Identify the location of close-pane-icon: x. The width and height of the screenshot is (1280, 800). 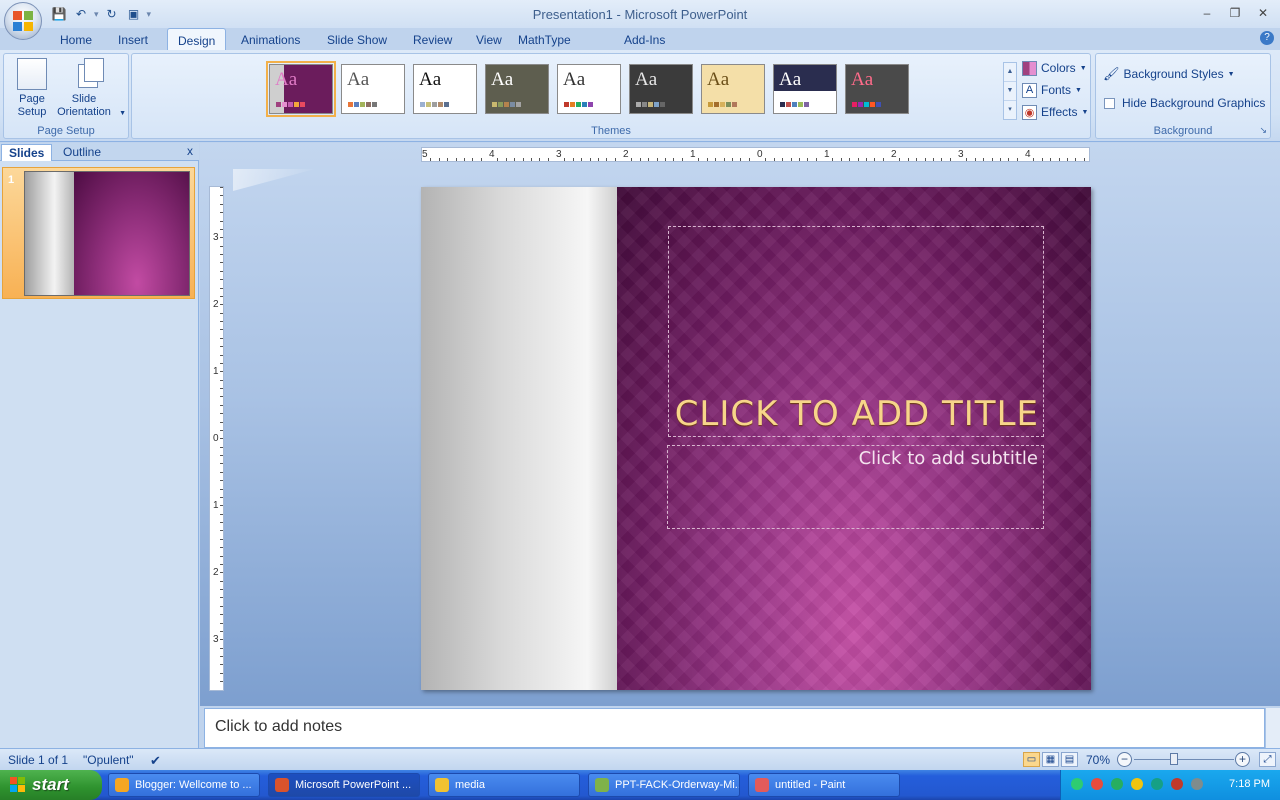
(190, 151).